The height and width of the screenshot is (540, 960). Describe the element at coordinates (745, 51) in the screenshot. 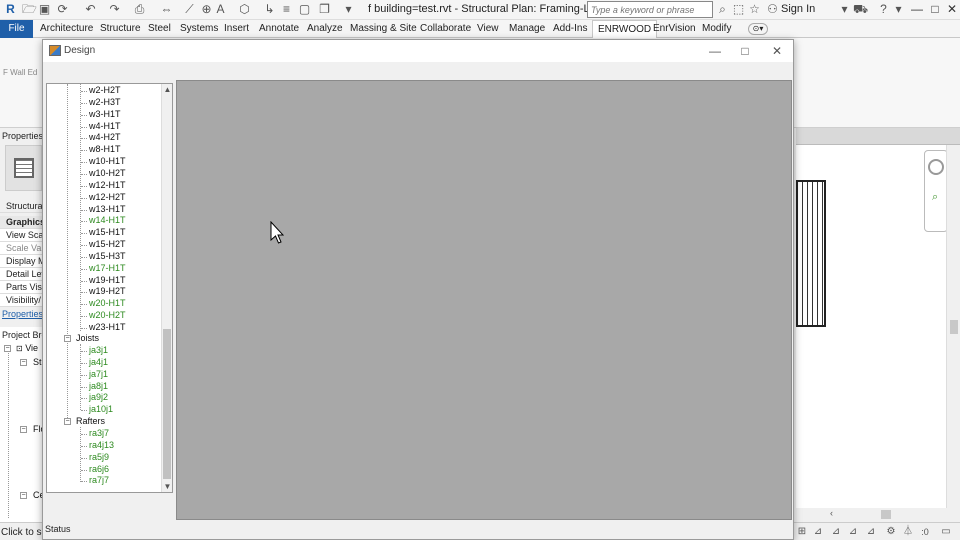

I see `dialog-maximize-button: □` at that location.